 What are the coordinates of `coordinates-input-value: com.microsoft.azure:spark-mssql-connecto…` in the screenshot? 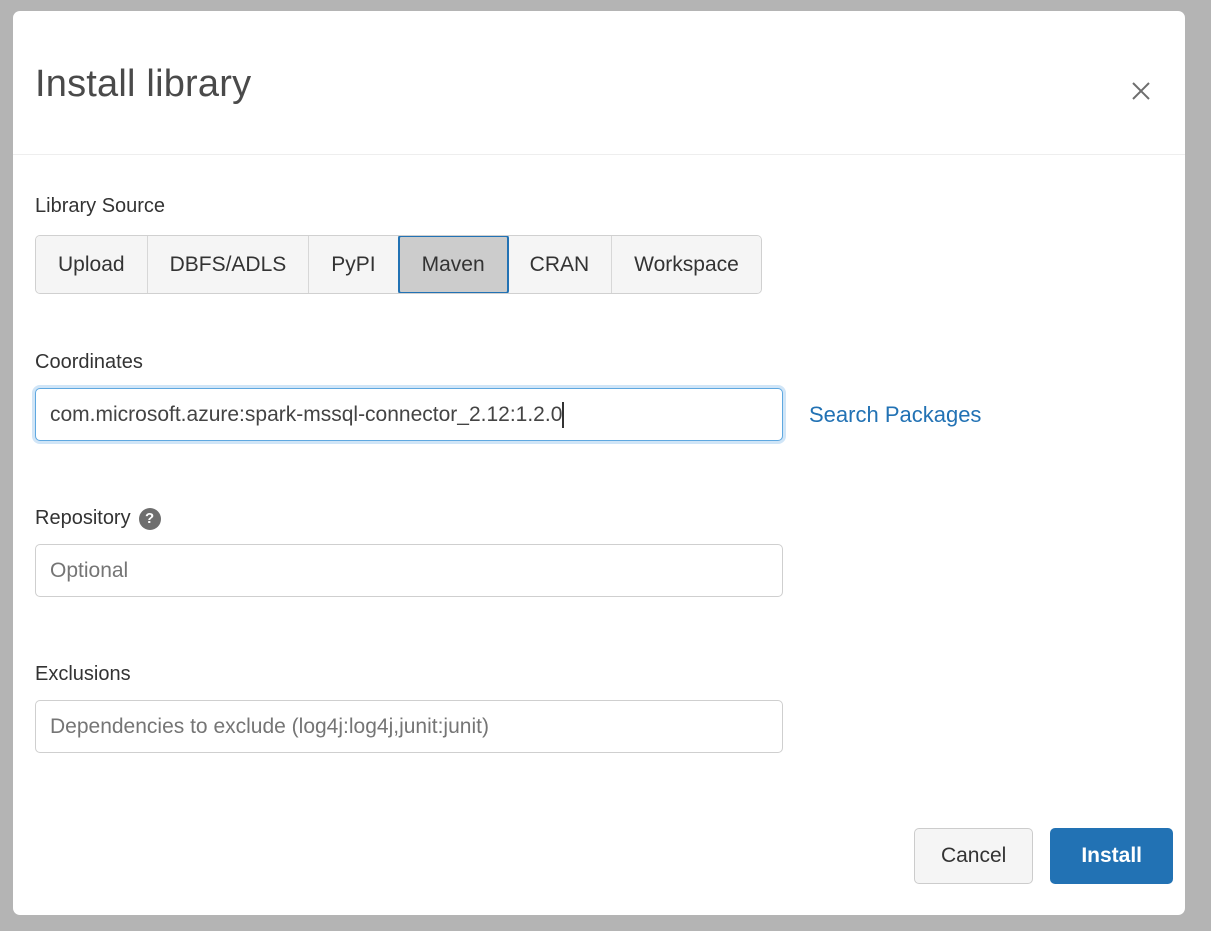 It's located at (306, 414).